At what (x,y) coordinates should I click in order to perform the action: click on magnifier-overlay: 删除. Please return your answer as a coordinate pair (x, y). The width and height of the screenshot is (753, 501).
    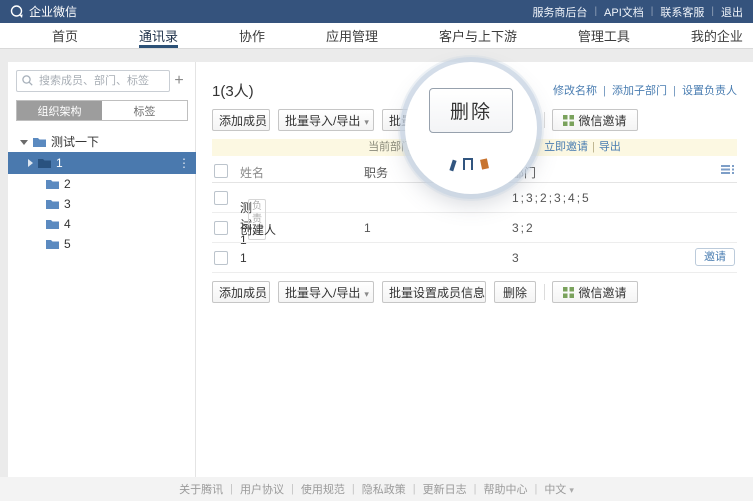
    Looking at the image, I should click on (471, 128).